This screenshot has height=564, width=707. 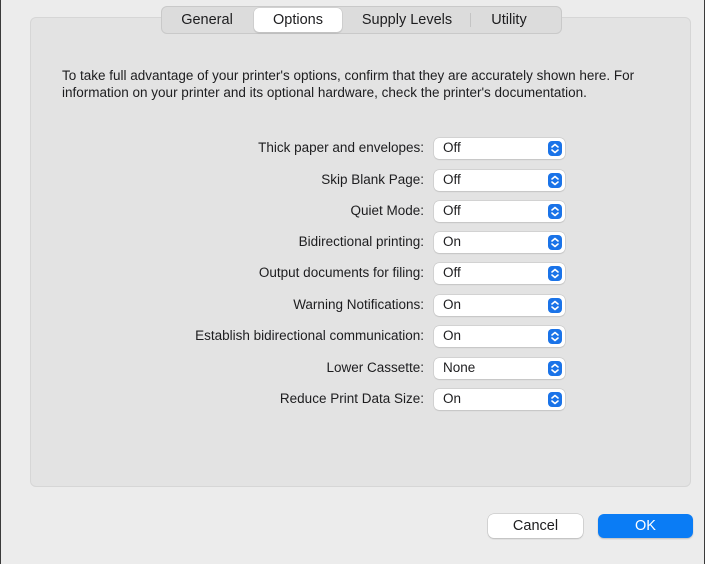 What do you see at coordinates (499, 148) in the screenshot?
I see `thick-paper-popup: Off` at bounding box center [499, 148].